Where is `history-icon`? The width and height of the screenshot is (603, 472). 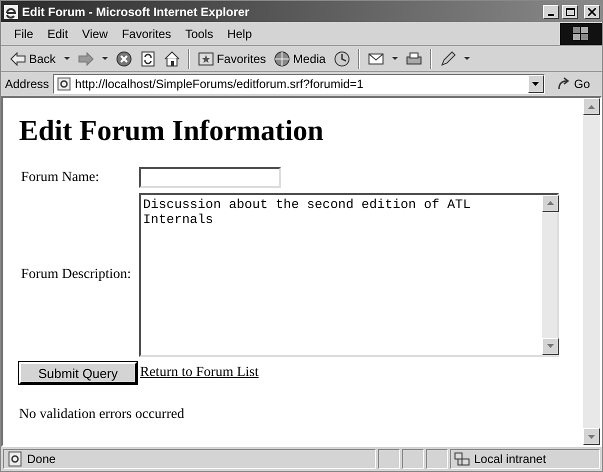 history-icon is located at coordinates (342, 58).